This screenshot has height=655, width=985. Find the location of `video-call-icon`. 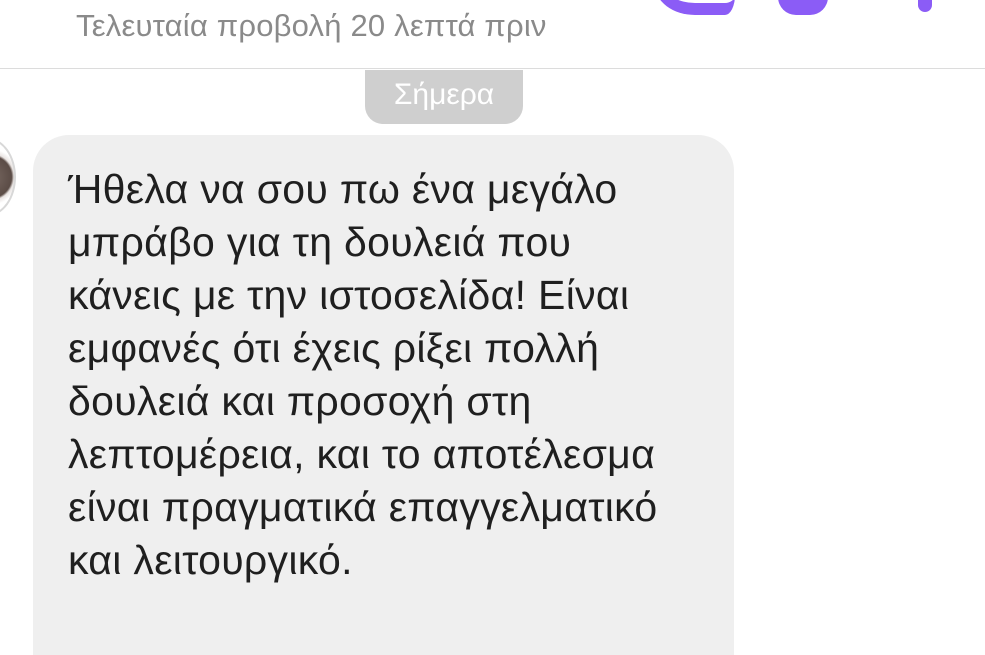

video-call-icon is located at coordinates (695, 7).